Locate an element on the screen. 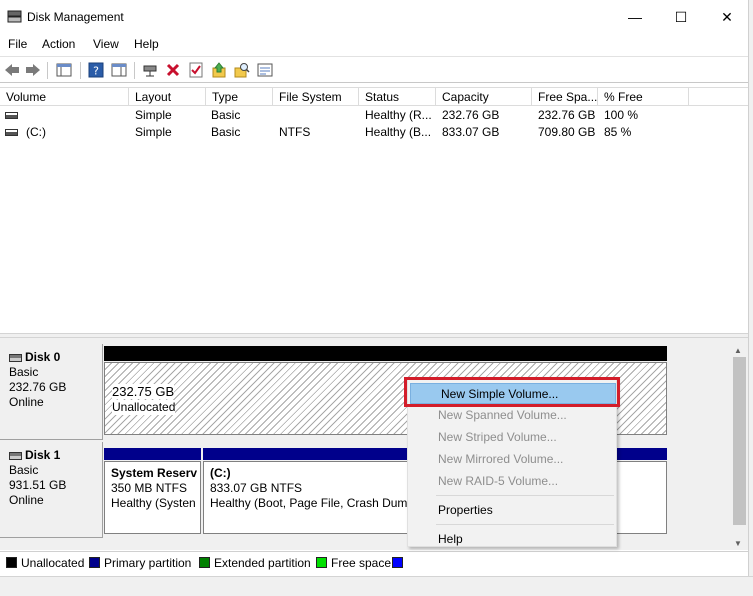  disk-1-state: Online is located at coordinates (26, 500).